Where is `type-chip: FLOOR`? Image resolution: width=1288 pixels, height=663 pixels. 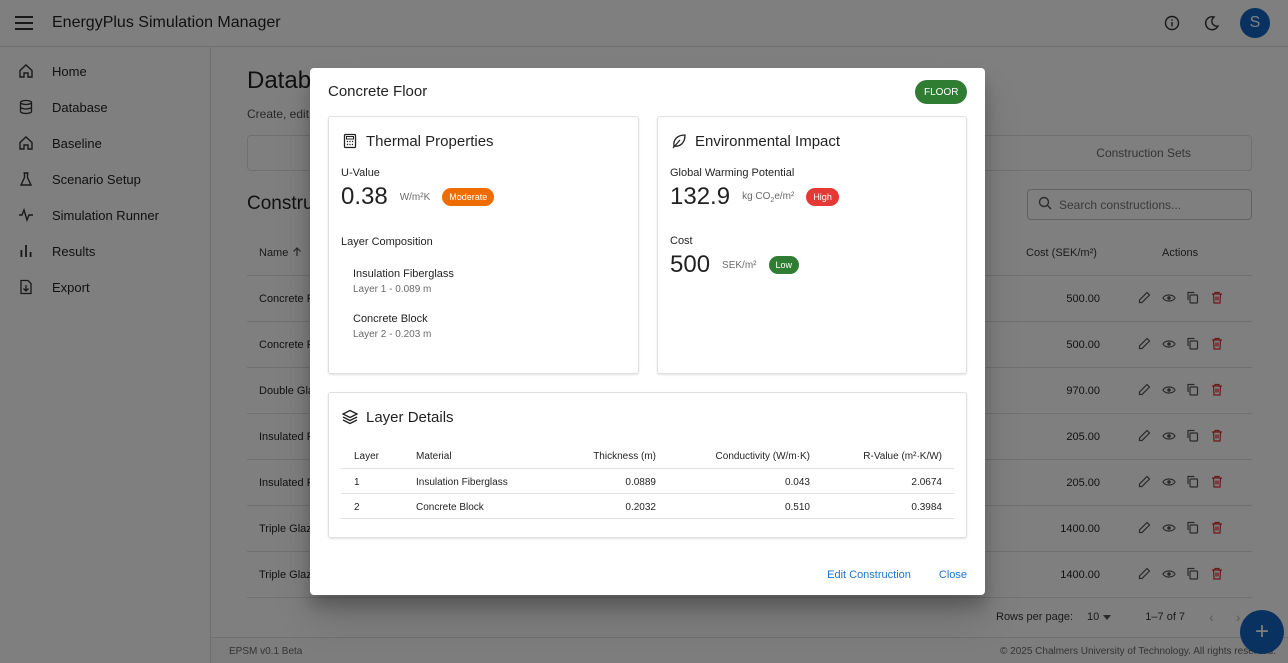
type-chip: FLOOR is located at coordinates (941, 92).